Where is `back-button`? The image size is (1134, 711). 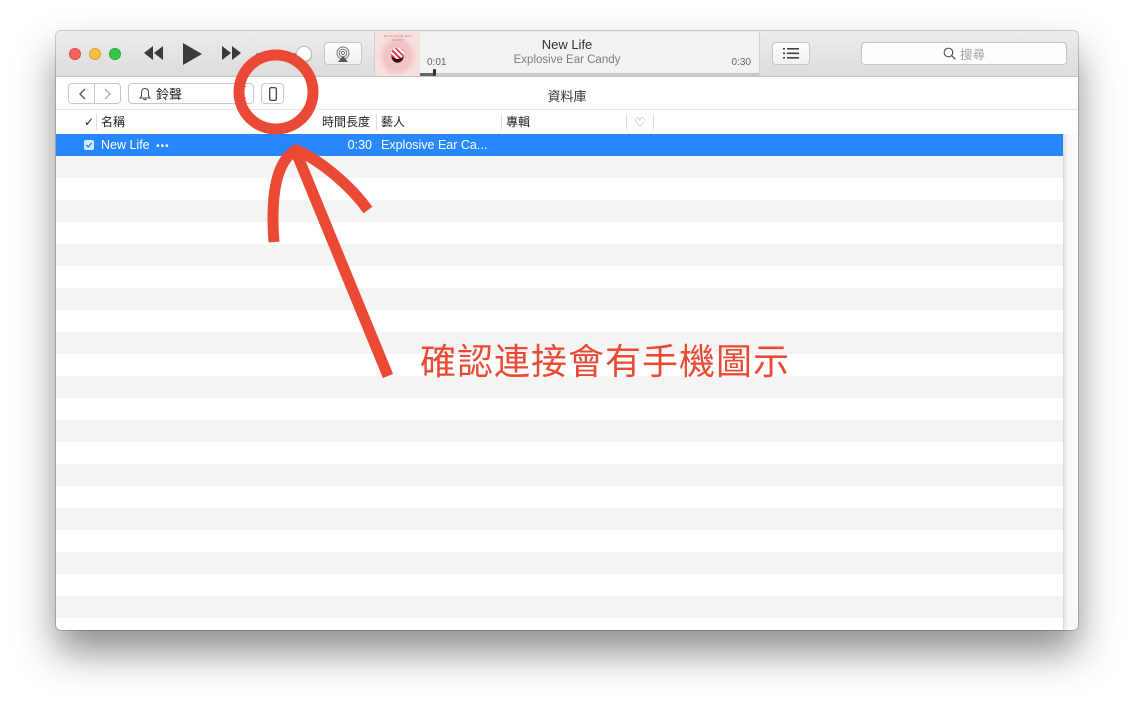 back-button is located at coordinates (81, 93).